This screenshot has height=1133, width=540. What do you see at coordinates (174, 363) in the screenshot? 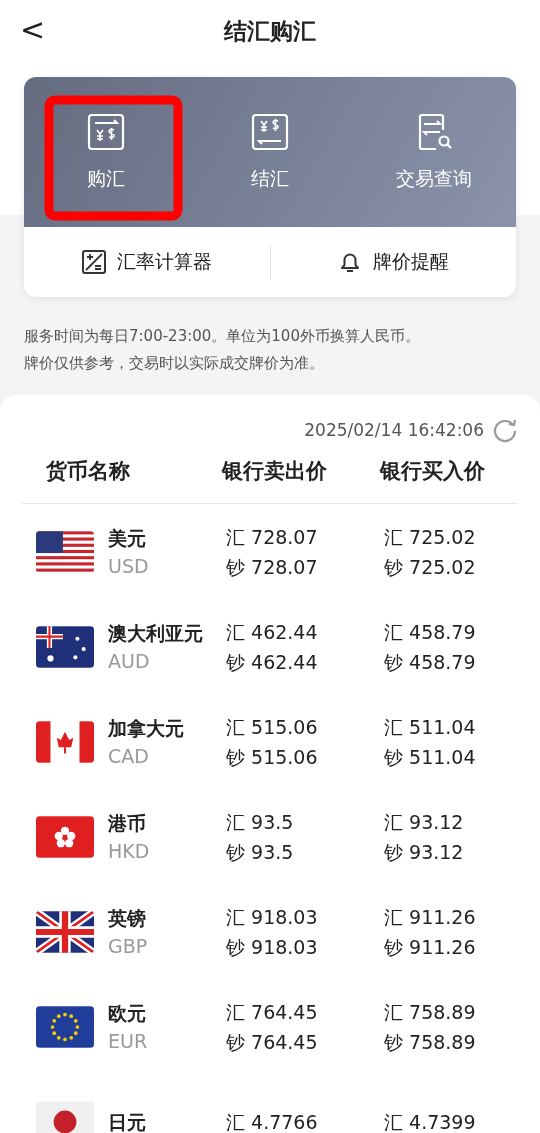
I see `notice-text: 牌价仅供参考，交易时以实际成交牌价为准。` at bounding box center [174, 363].